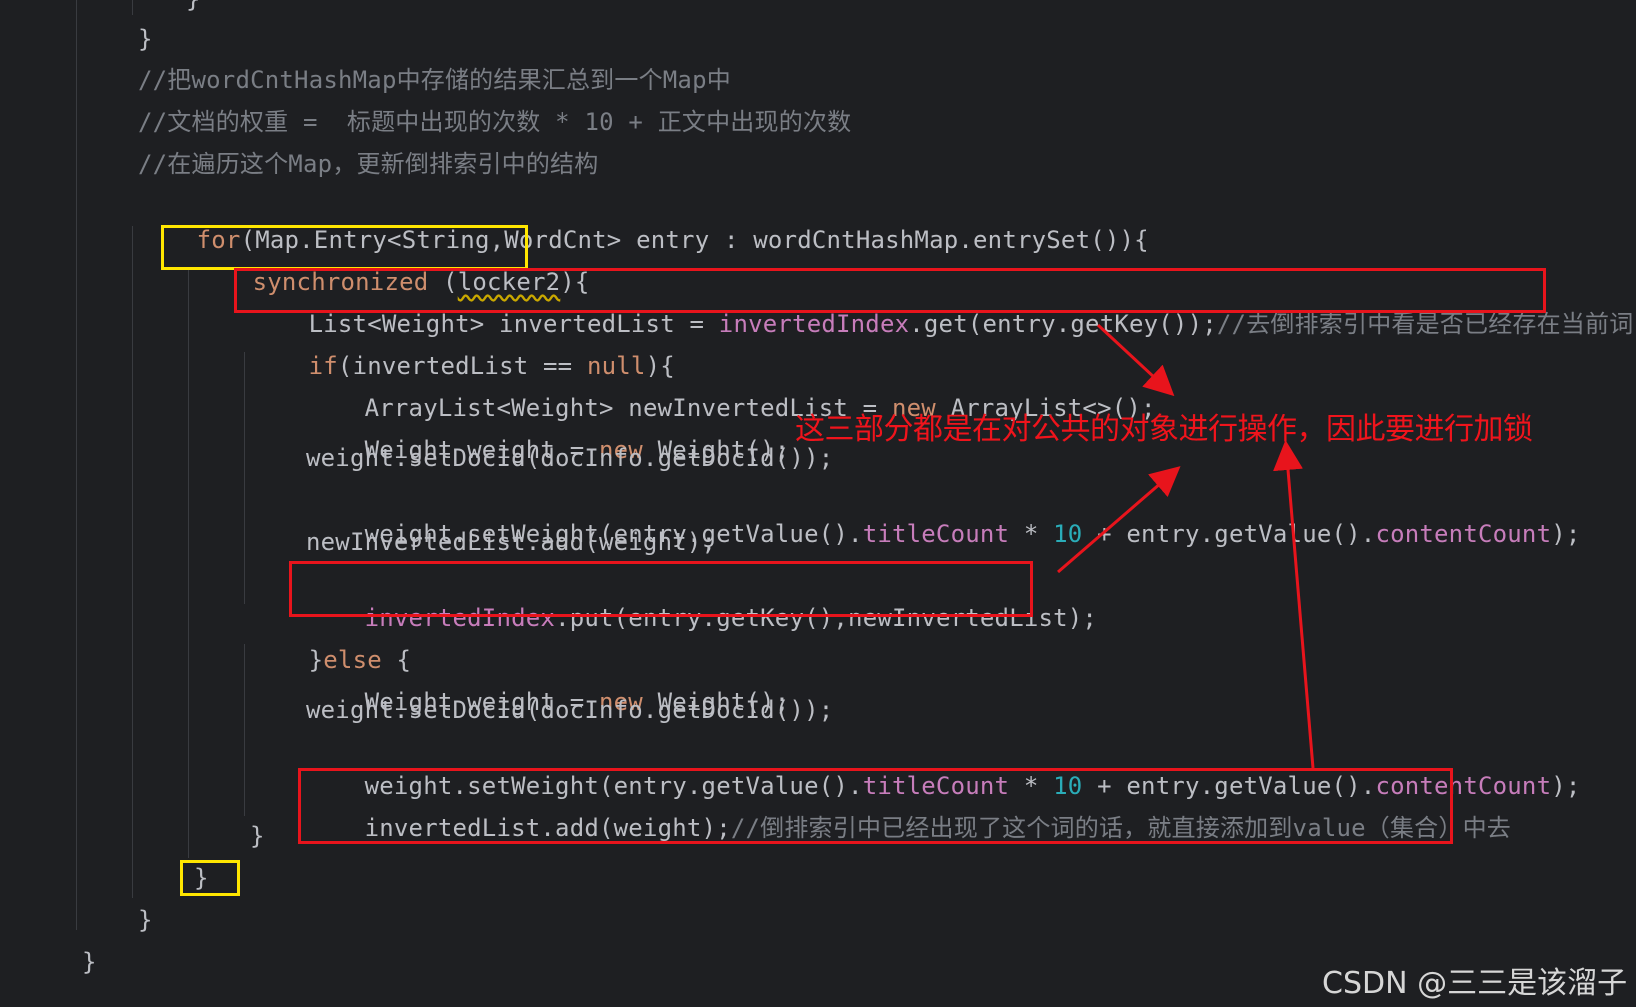 The image size is (1636, 1007). What do you see at coordinates (1475, 983) in the screenshot?
I see `watermark: CSDN @三三是该溜子` at bounding box center [1475, 983].